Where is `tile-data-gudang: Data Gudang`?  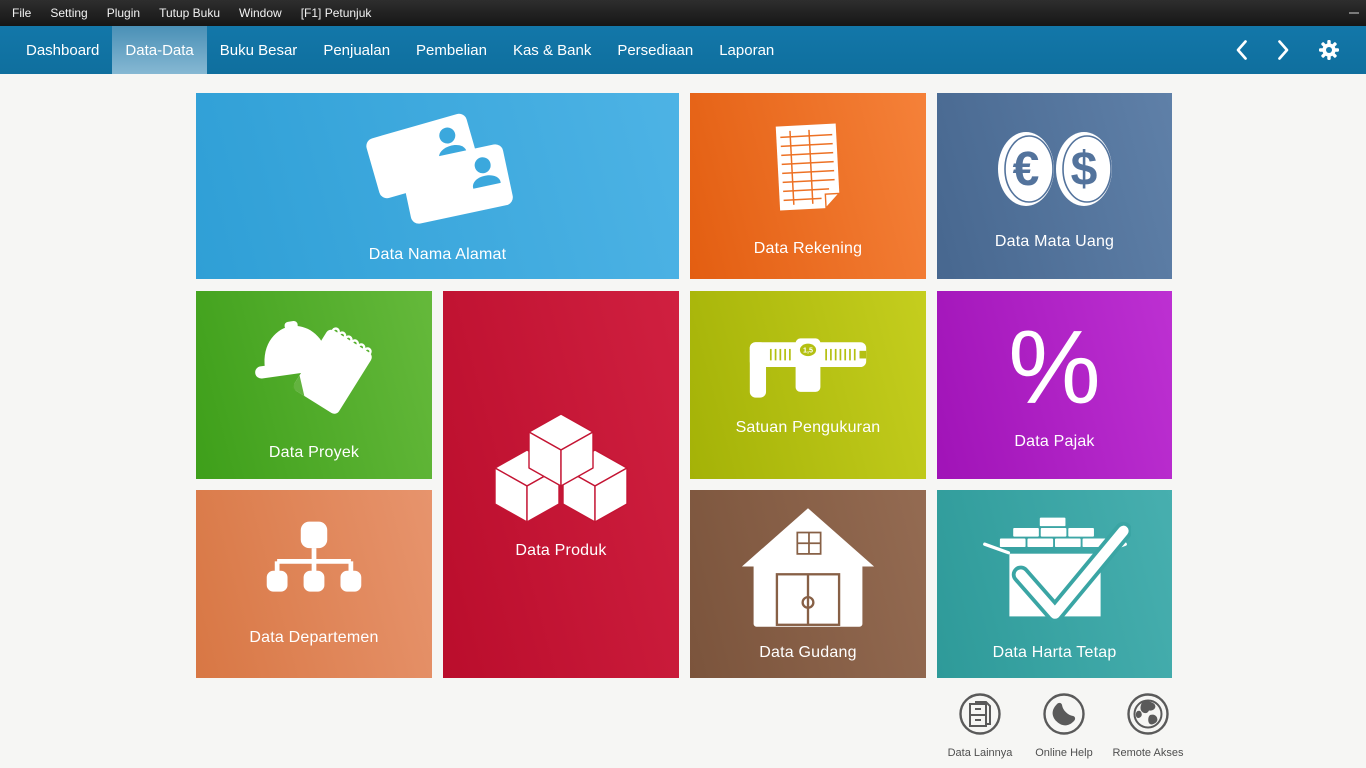
tile-data-gudang: Data Gudang is located at coordinates (808, 584).